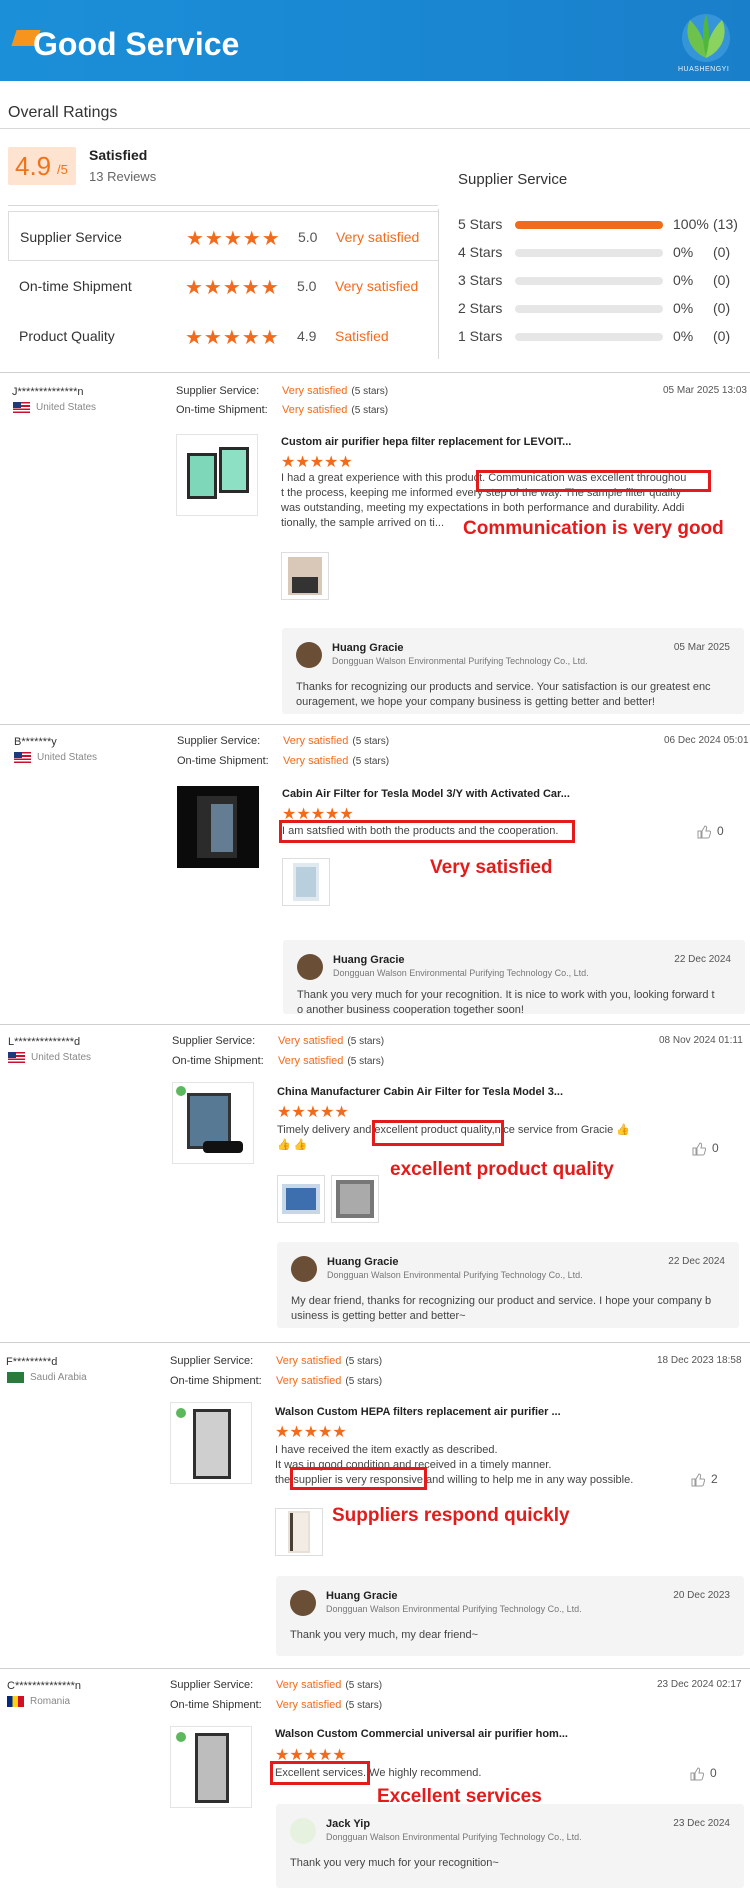 This screenshot has height=1903, width=750. What do you see at coordinates (593, 528) in the screenshot?
I see `callout-label: Communication is very good` at bounding box center [593, 528].